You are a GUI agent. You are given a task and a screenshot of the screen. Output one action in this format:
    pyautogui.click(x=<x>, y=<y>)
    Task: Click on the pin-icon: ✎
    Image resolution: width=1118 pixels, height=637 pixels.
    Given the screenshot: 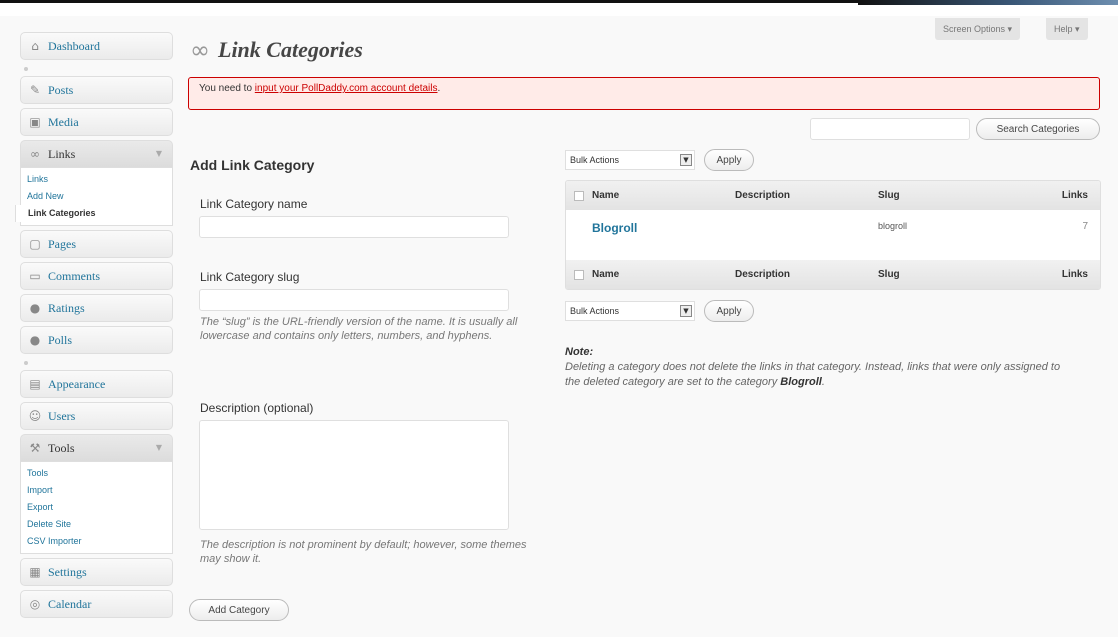 What is the action you would take?
    pyautogui.click(x=35, y=90)
    